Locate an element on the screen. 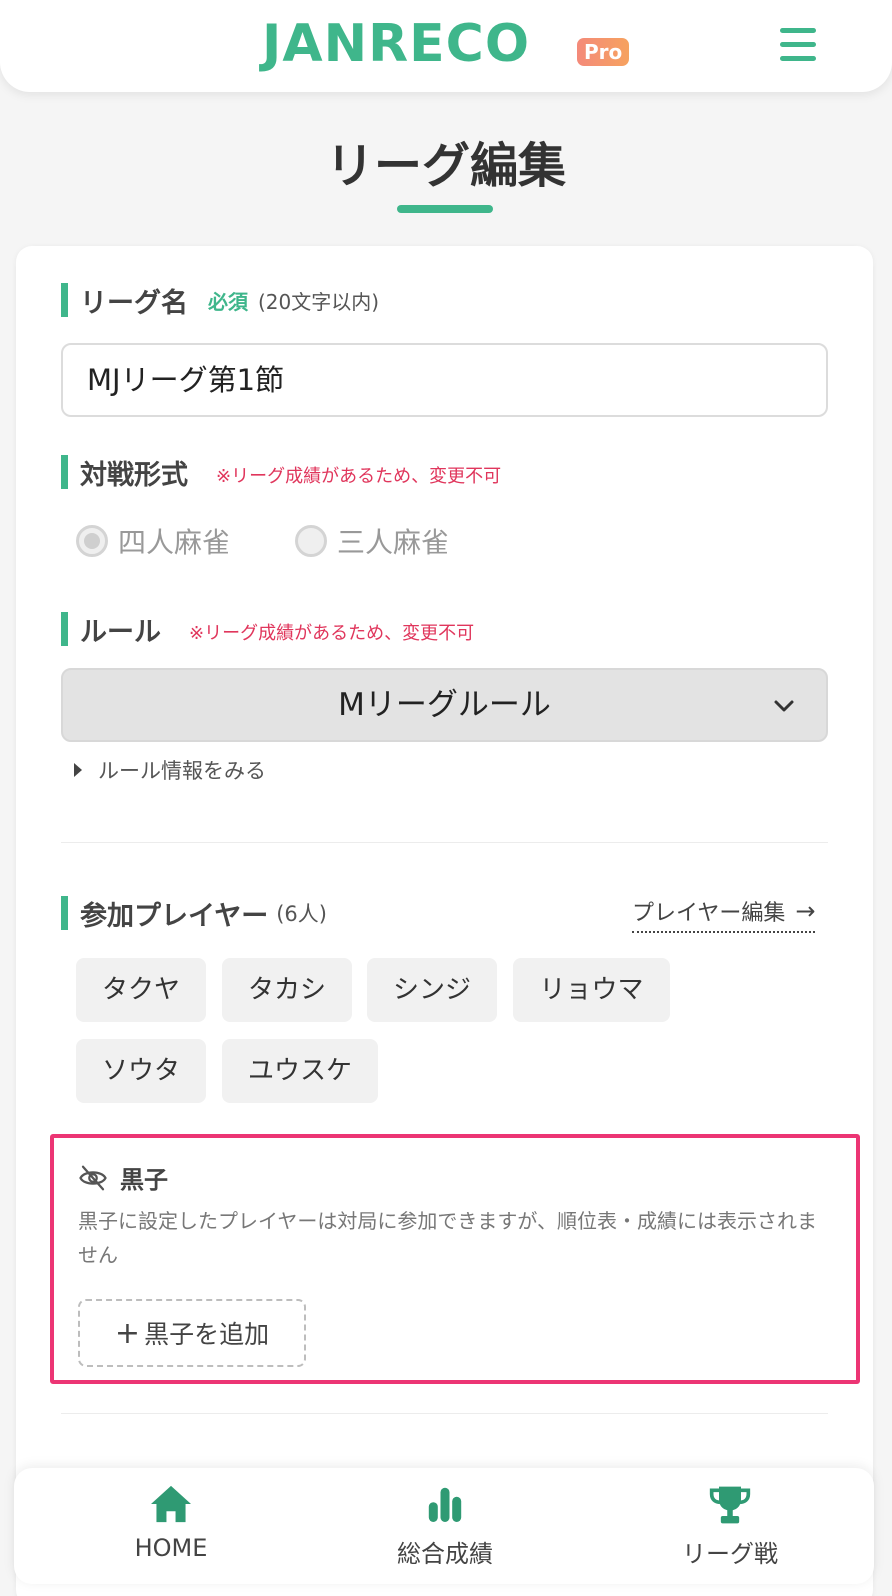 The image size is (892, 1596). kuroko-title: 黒子 is located at coordinates (123, 1177).